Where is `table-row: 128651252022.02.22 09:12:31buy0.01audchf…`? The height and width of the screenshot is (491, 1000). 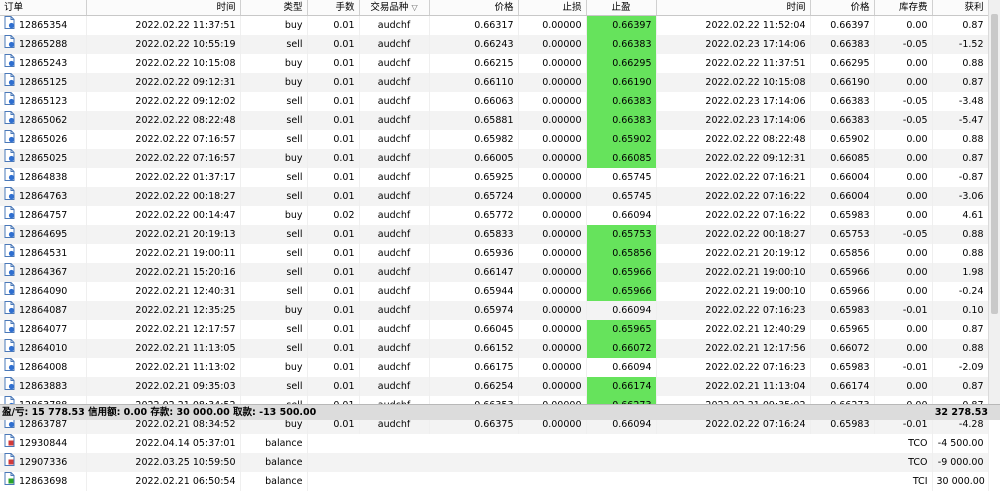
table-row: 128651252022.02.22 09:12:31buy0.01audchf… is located at coordinates (494, 82).